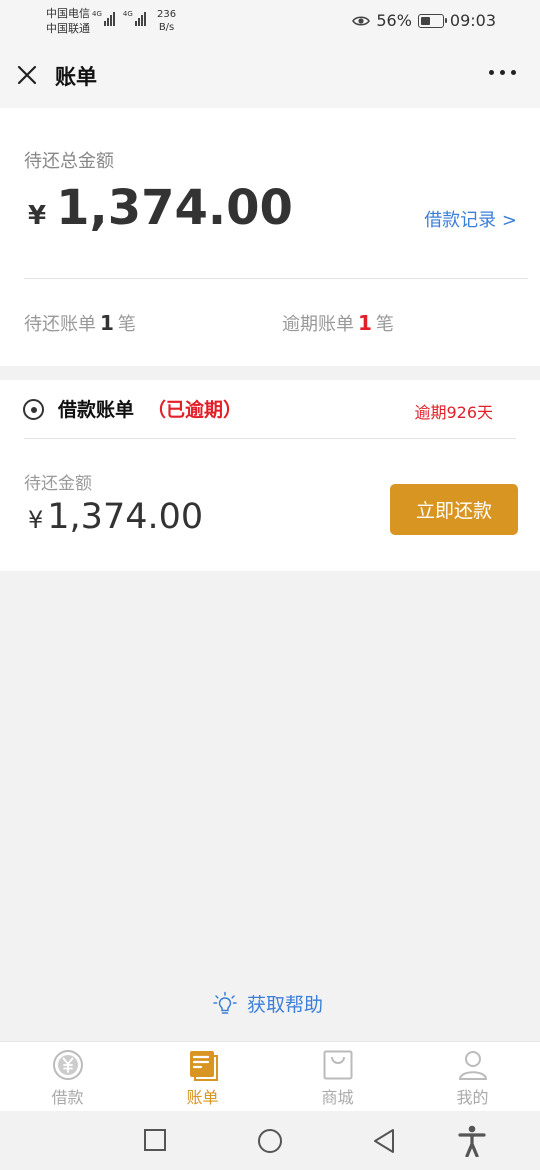  I want to click on total-due-value: 1,374.00, so click(174, 208).